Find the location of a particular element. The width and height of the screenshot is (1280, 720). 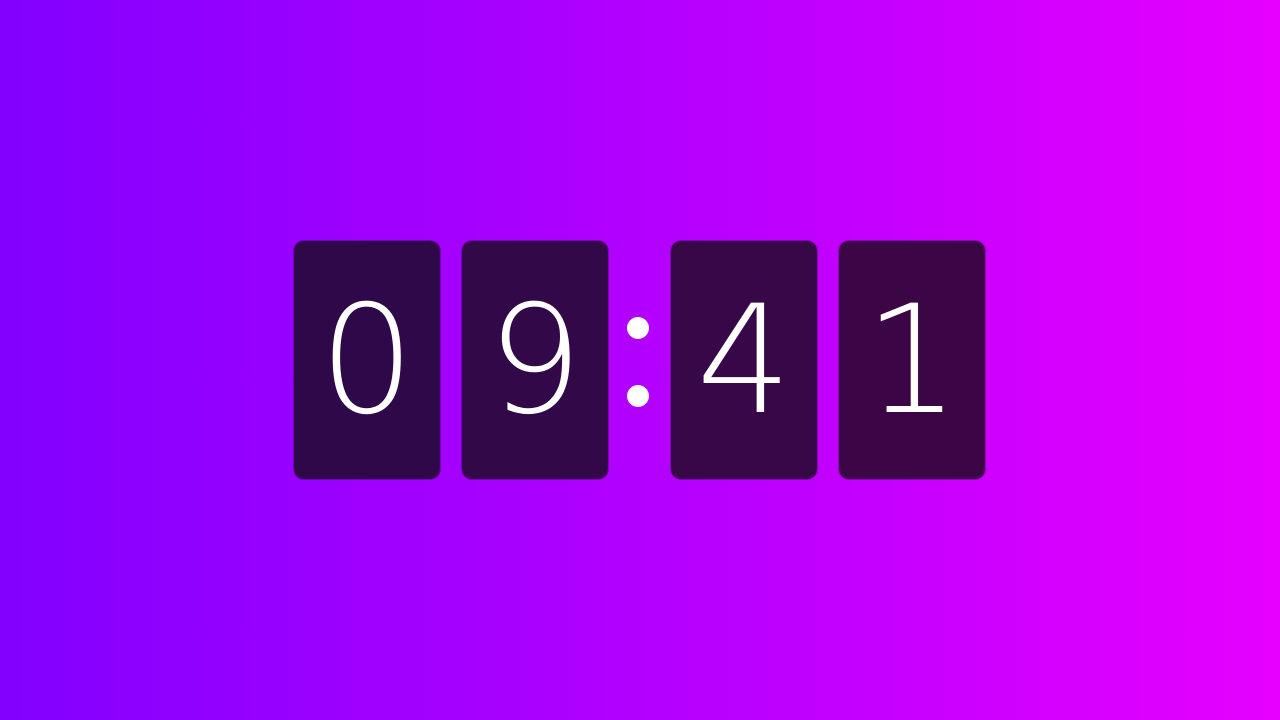

colon-bottom-dot is located at coordinates (638, 396).